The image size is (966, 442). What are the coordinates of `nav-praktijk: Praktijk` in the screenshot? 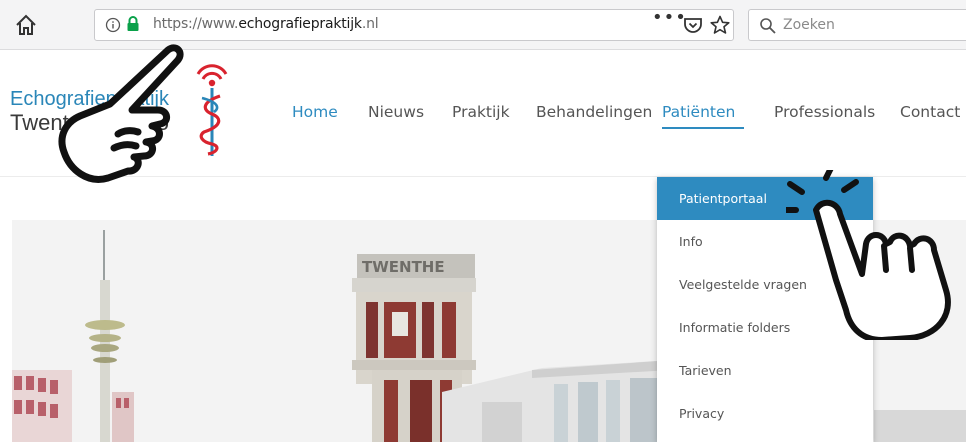 It's located at (481, 112).